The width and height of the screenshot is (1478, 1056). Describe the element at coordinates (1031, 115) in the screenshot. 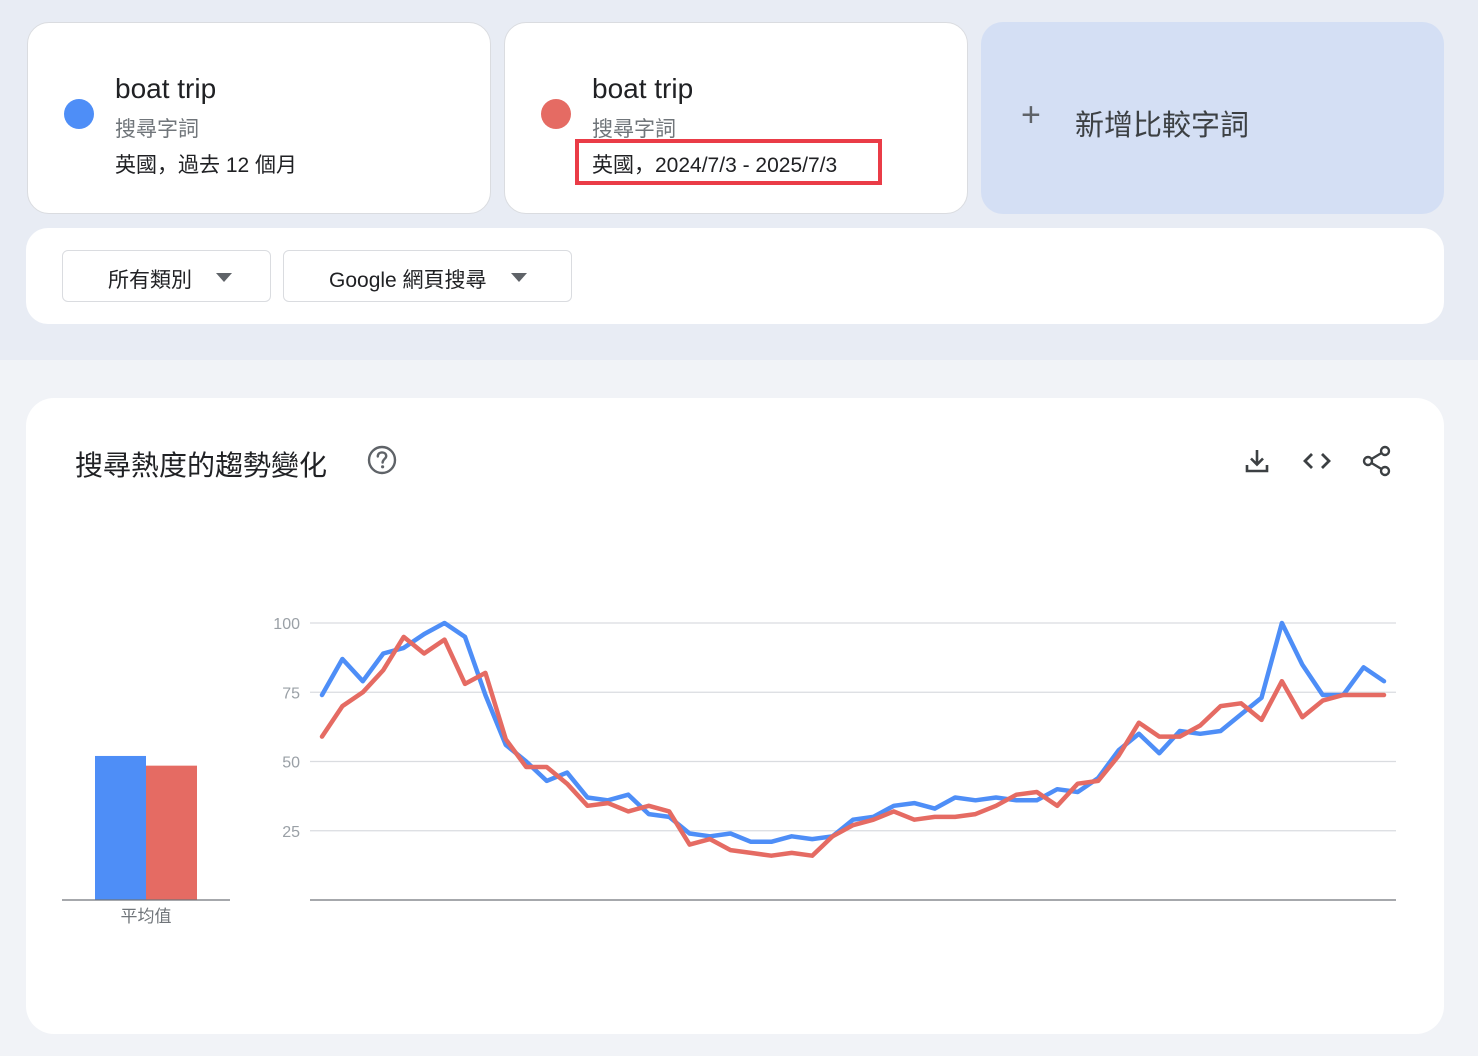

I see `plus-icon: +` at that location.